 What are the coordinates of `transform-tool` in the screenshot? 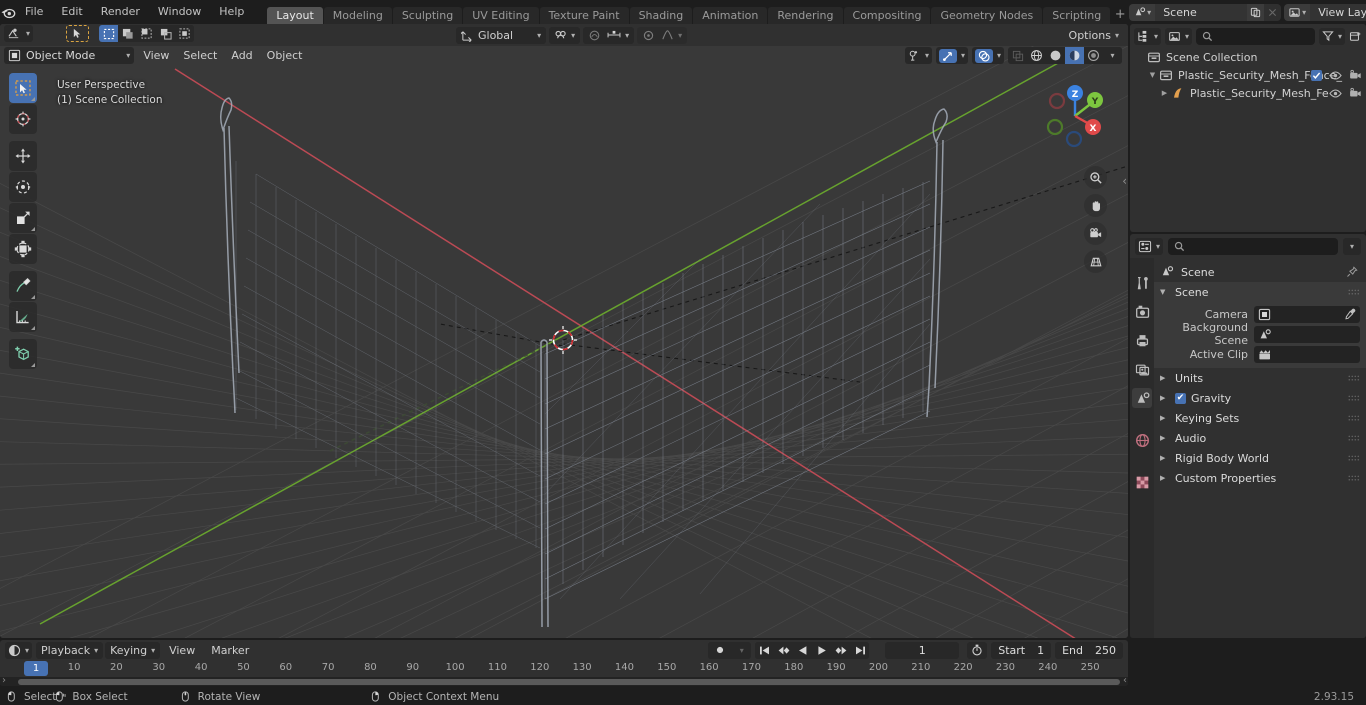 It's located at (23, 249).